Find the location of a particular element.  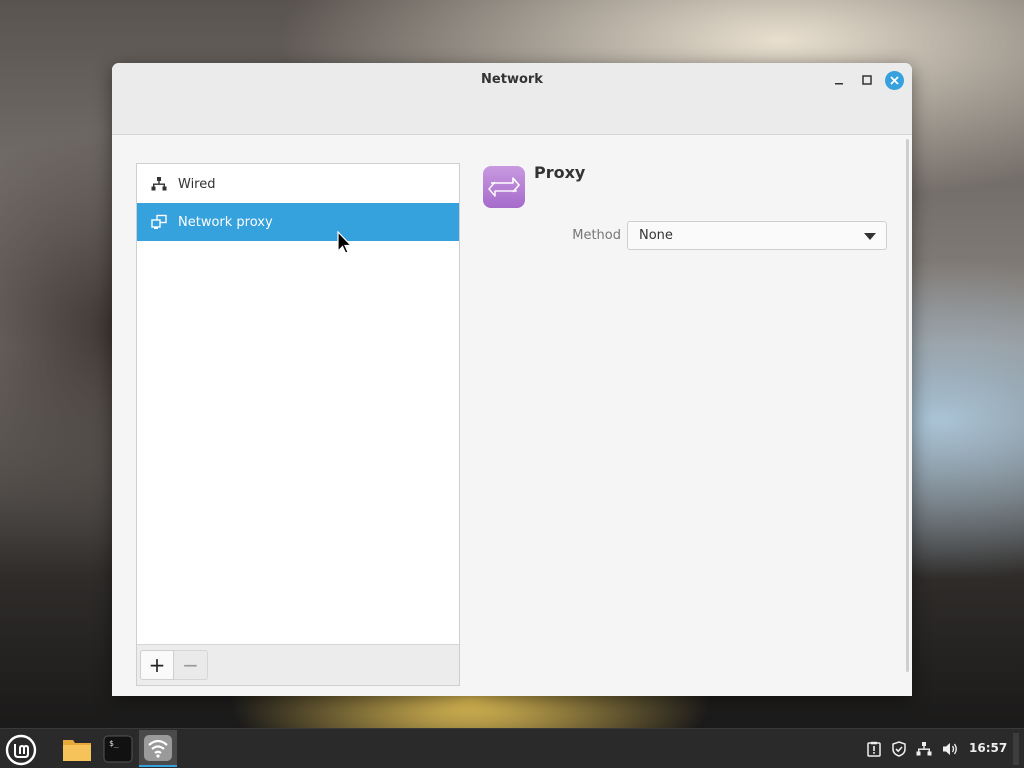

list-item-wired: Wired is located at coordinates (298, 184).